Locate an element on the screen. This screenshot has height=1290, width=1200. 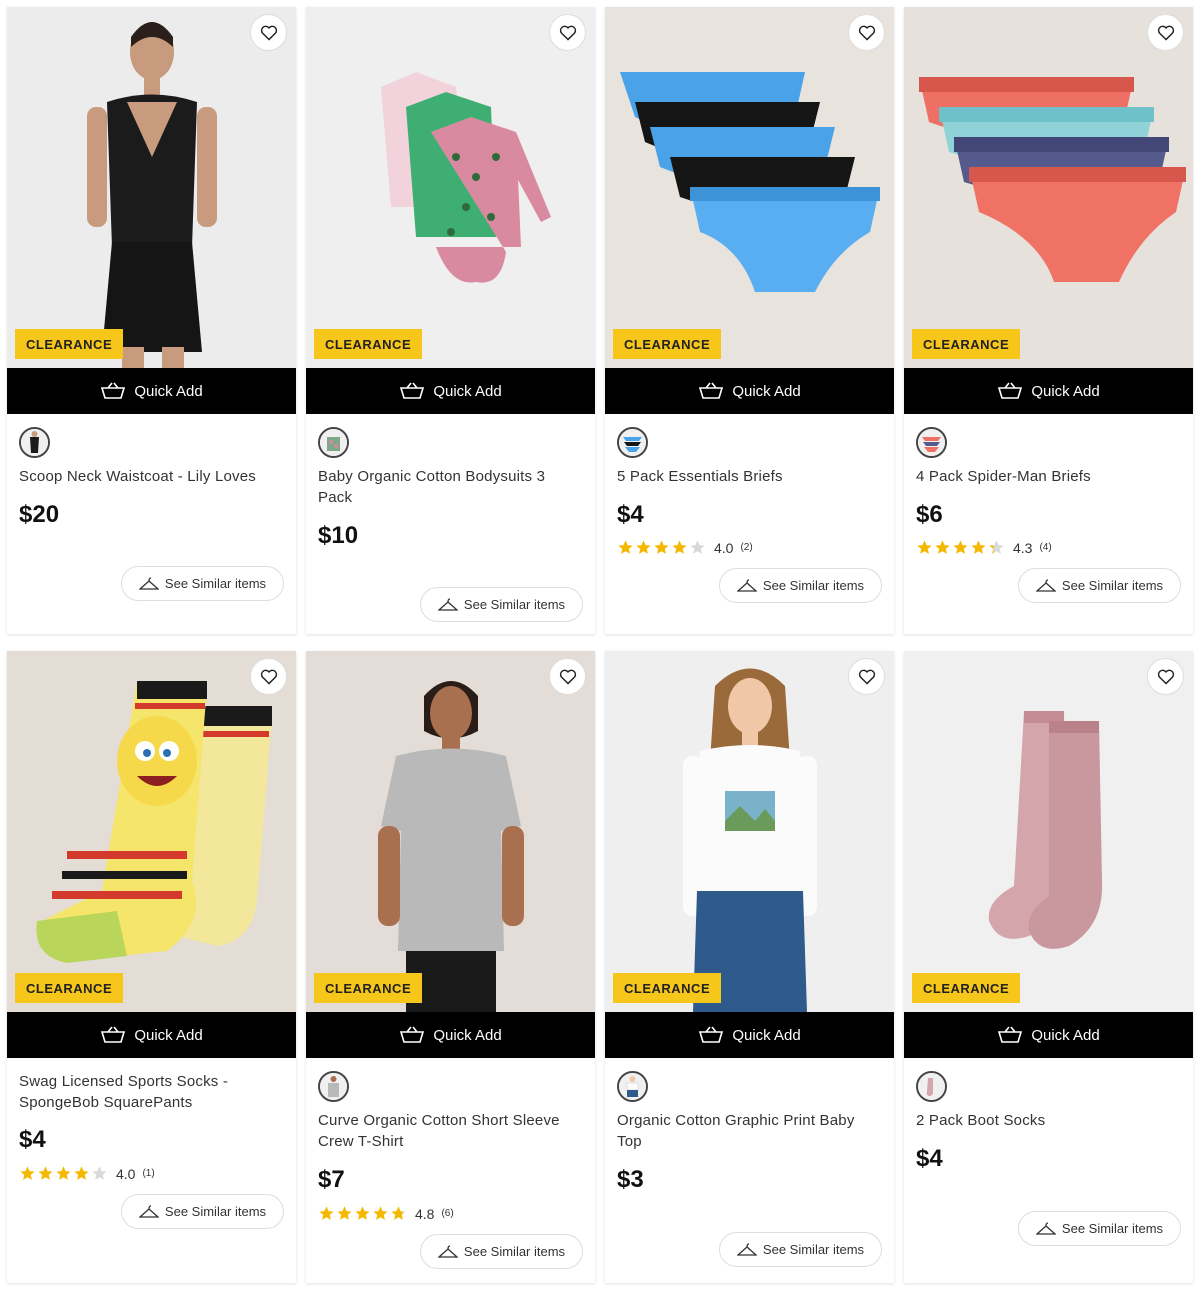
quick-add-label: Quick Add is located at coordinates (467, 391).